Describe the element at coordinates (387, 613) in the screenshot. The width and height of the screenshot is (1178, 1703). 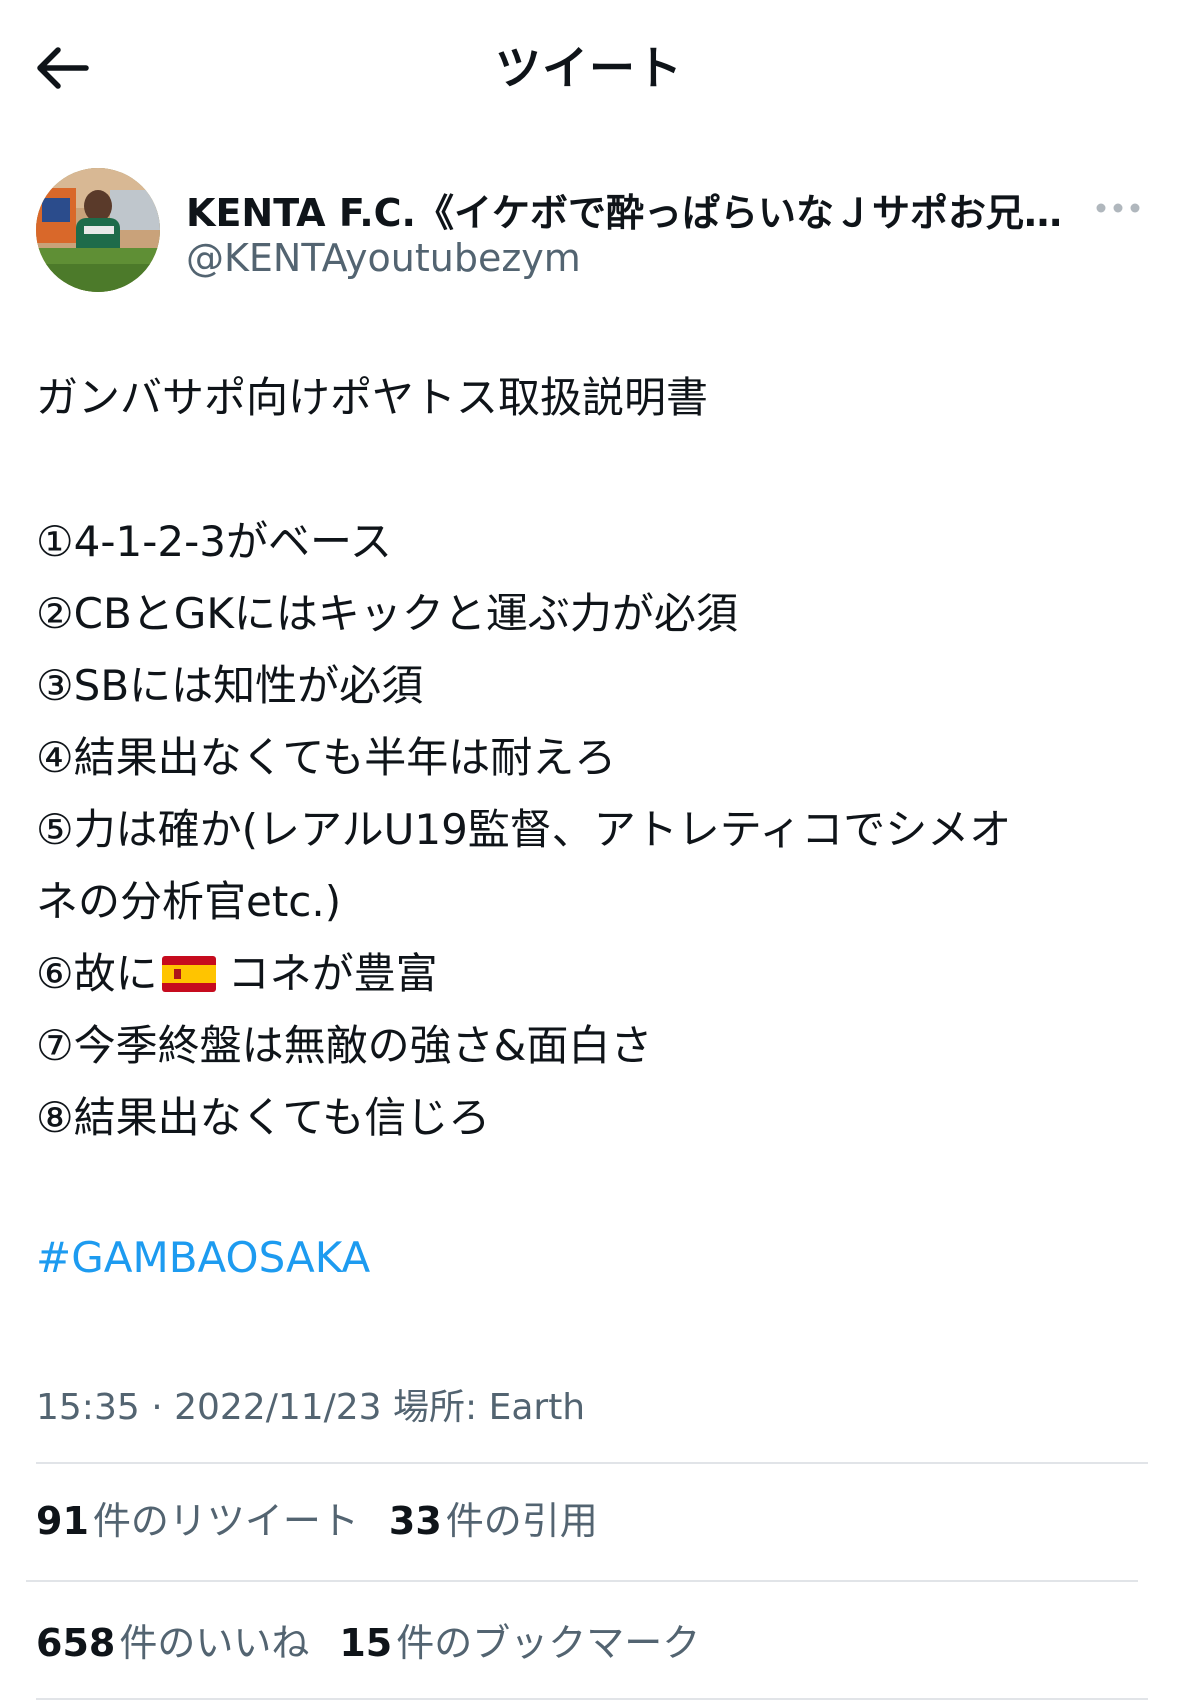
I see `tweet-line: ②CBとGKにはキックと運ぶ力が必須` at that location.